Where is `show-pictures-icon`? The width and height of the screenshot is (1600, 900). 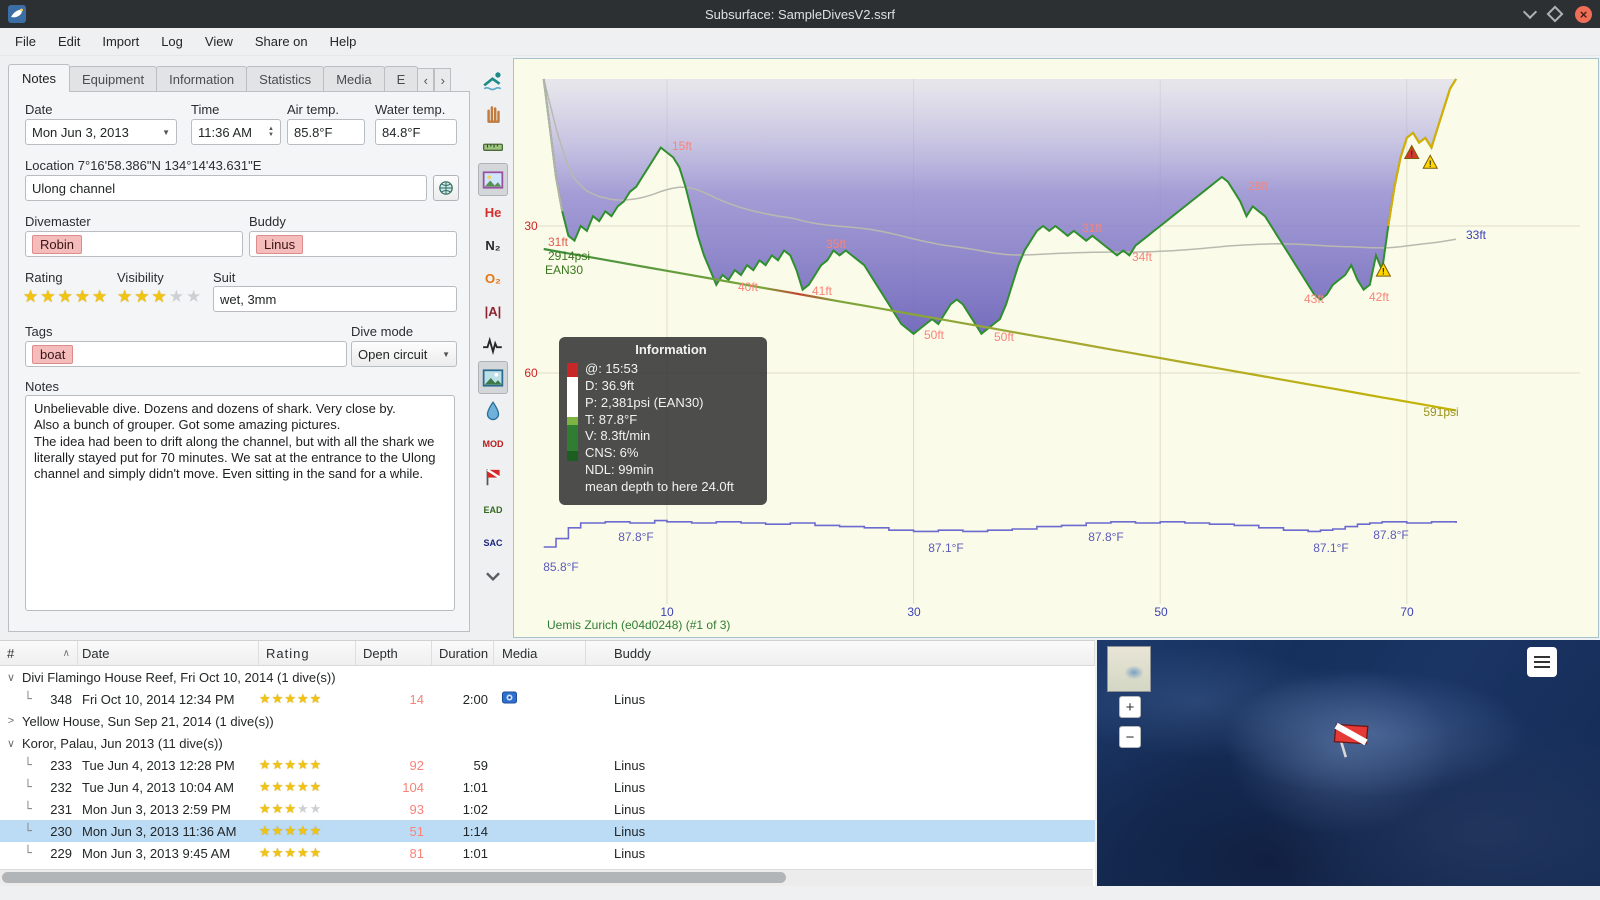
show-pictures-icon is located at coordinates (493, 179).